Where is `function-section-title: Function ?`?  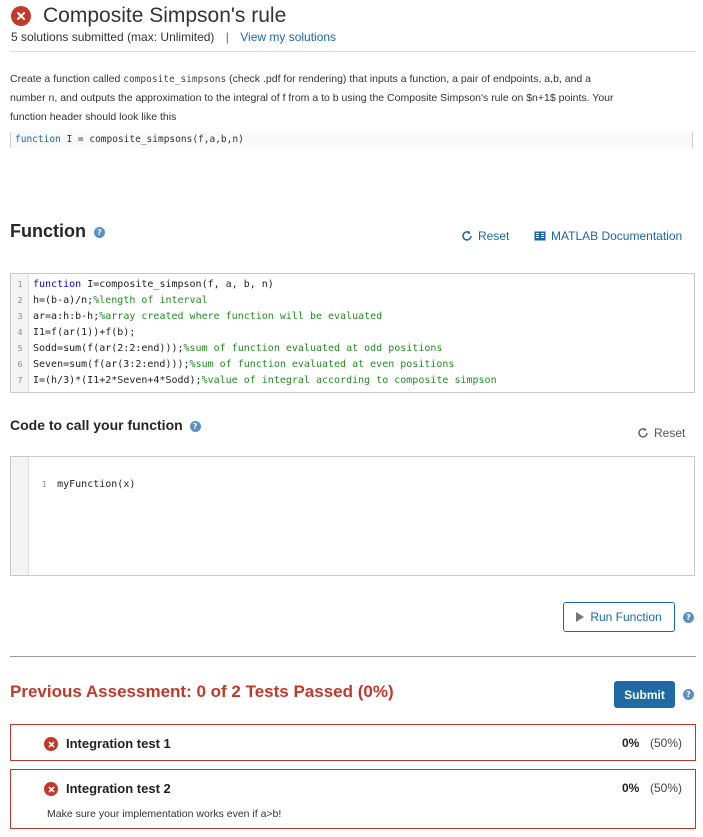 function-section-title: Function ? is located at coordinates (57, 231).